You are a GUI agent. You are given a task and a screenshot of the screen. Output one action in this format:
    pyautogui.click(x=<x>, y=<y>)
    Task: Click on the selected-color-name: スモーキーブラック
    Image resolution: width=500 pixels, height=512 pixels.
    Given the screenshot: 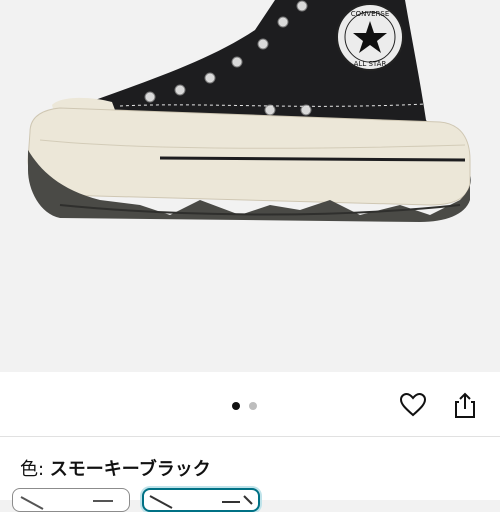 What is the action you would take?
    pyautogui.click(x=130, y=469)
    